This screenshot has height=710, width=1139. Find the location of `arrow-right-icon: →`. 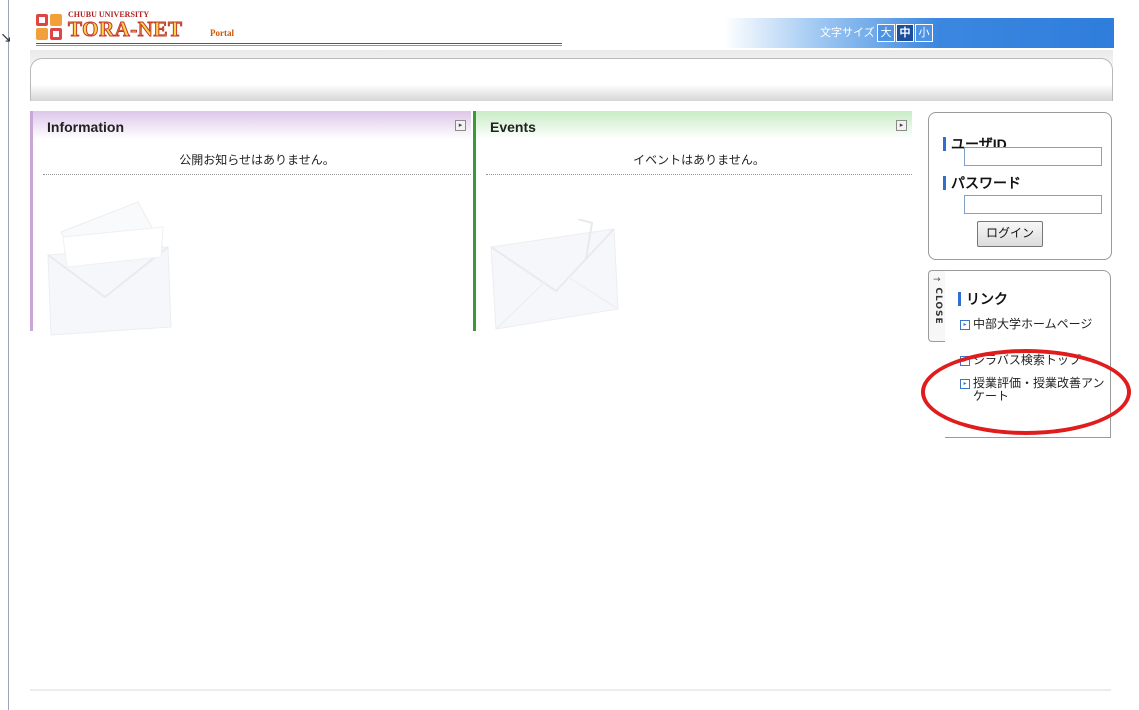

arrow-right-icon: → is located at coordinates (937, 280).